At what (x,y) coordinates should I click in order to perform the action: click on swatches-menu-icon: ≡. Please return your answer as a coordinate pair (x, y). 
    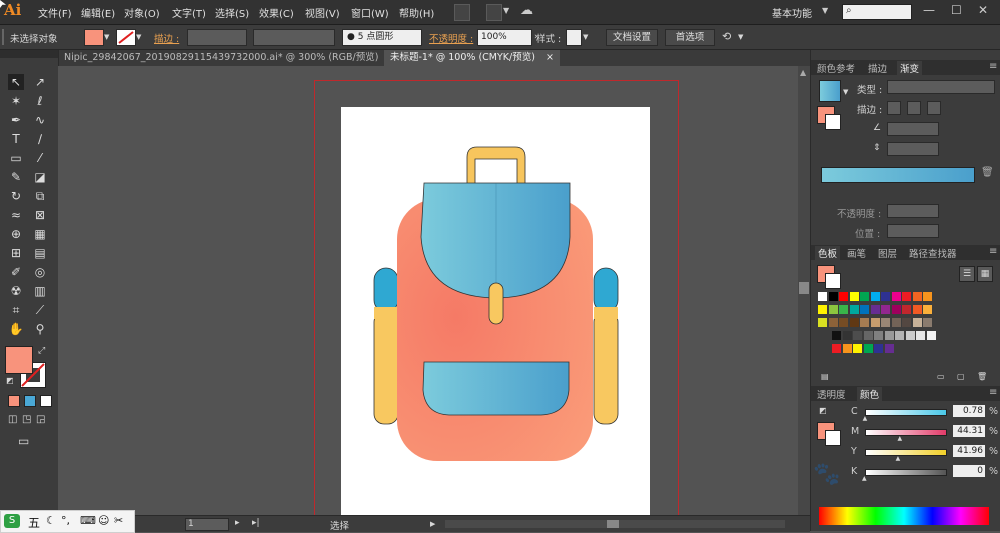
    Looking at the image, I should click on (993, 251).